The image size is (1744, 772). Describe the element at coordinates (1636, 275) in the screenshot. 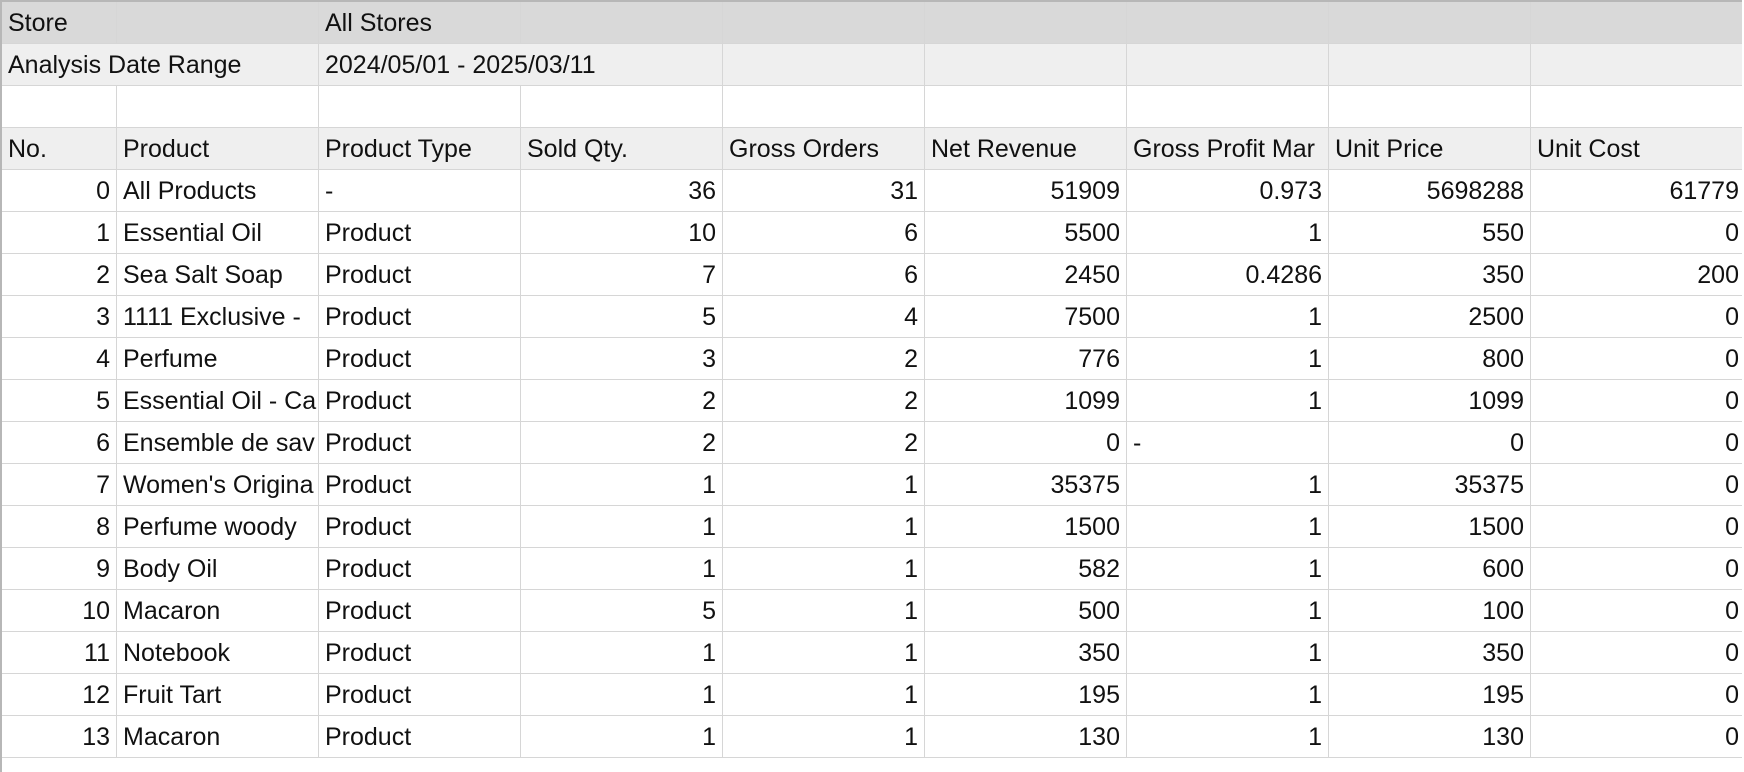

I see `cell-unit-cost: 200` at that location.